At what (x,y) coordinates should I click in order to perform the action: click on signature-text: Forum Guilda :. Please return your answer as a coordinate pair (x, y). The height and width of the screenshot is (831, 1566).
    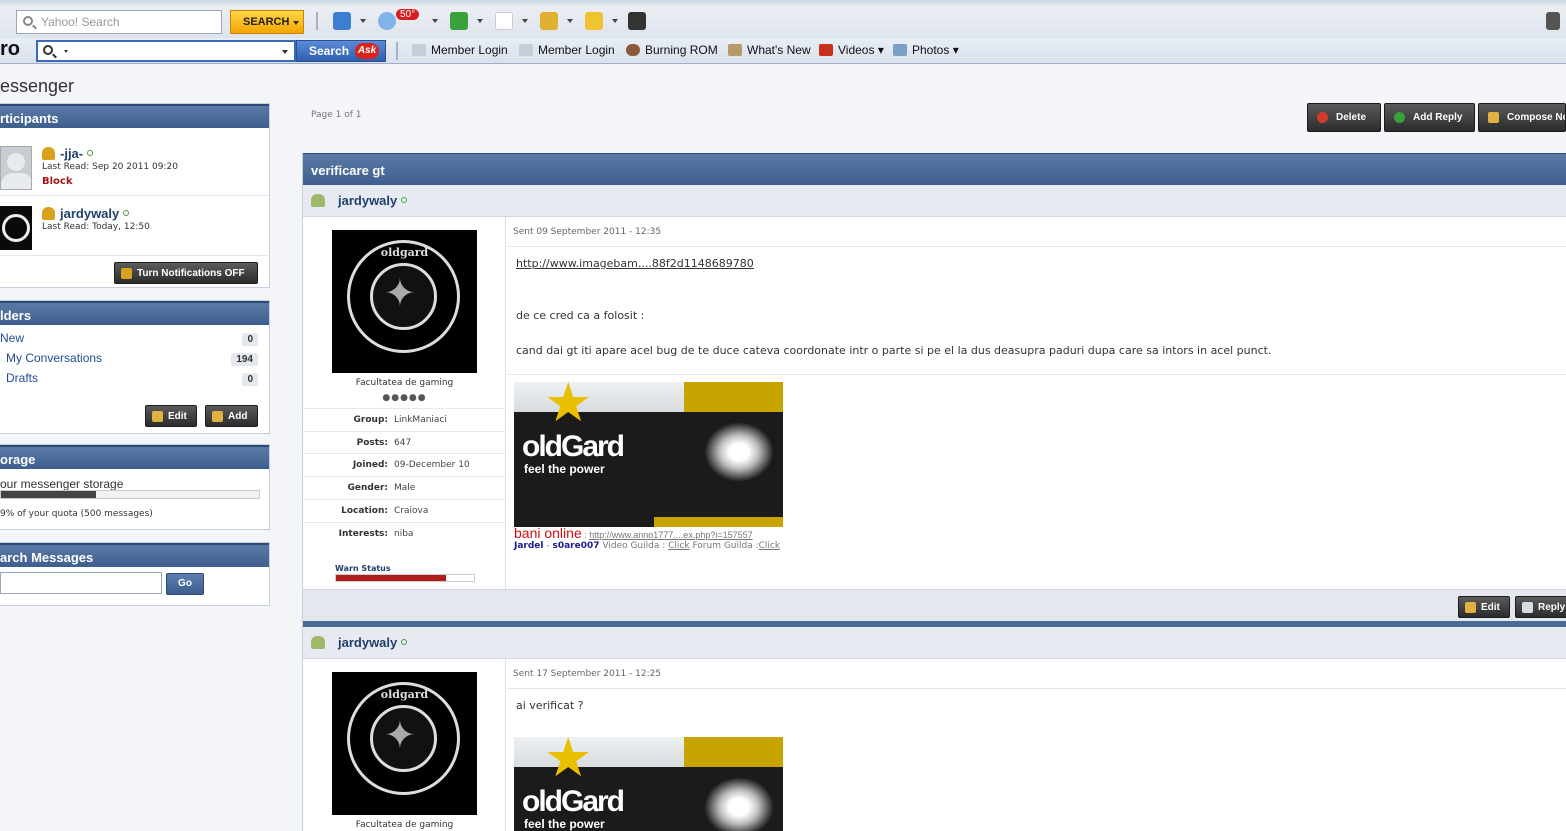
    Looking at the image, I should click on (724, 546).